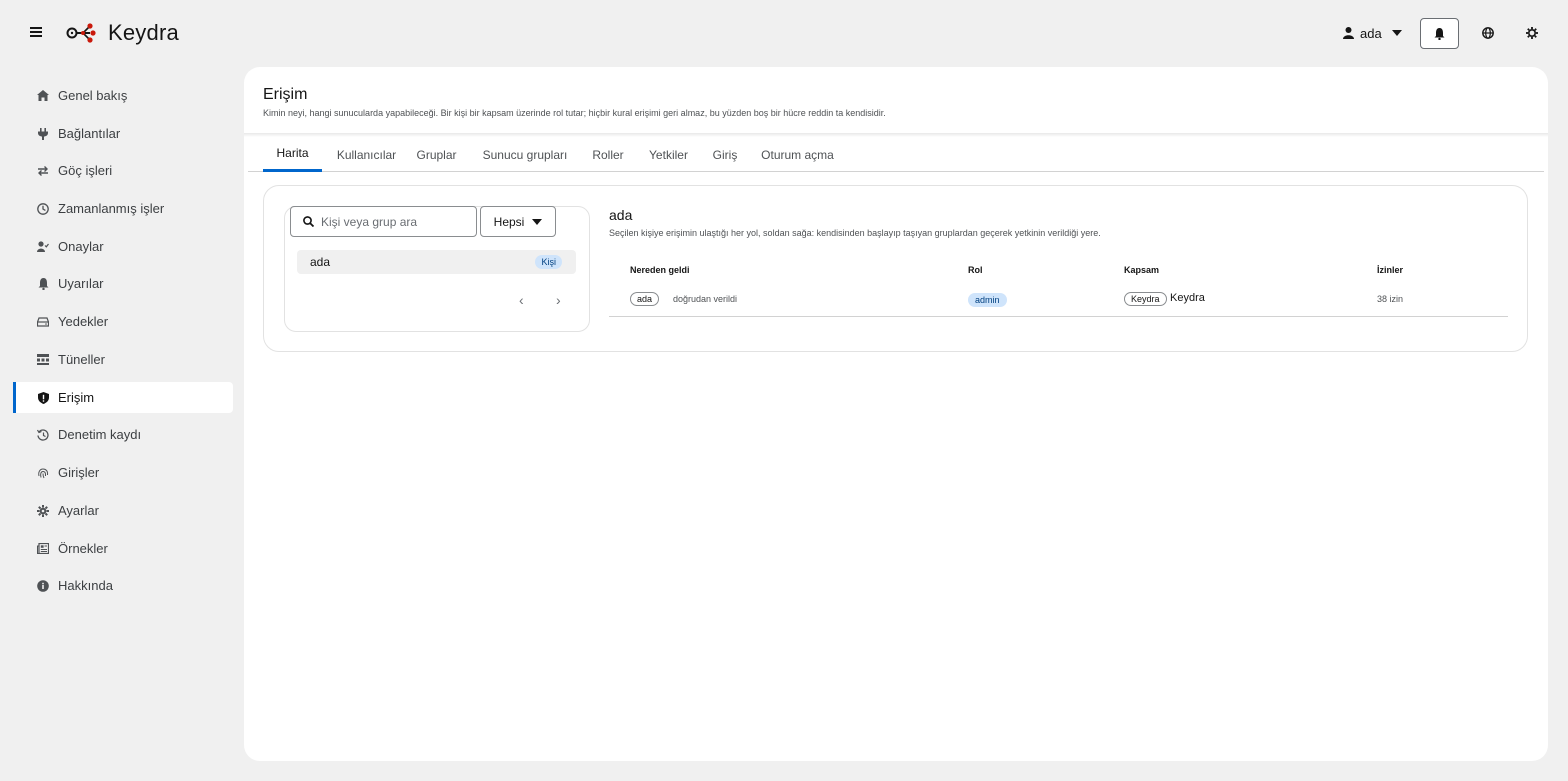 The height and width of the screenshot is (781, 1568). What do you see at coordinates (668, 154) in the screenshot?
I see `tab-yetkiler: Yetkiler` at bounding box center [668, 154].